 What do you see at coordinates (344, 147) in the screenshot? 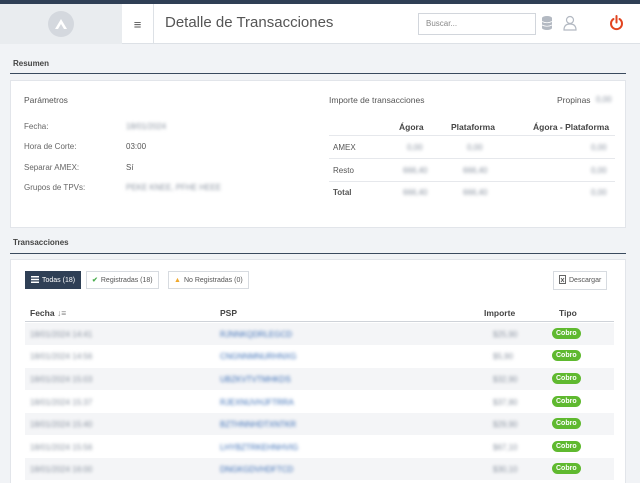
I see `row-amex-label: AMEX` at bounding box center [344, 147].